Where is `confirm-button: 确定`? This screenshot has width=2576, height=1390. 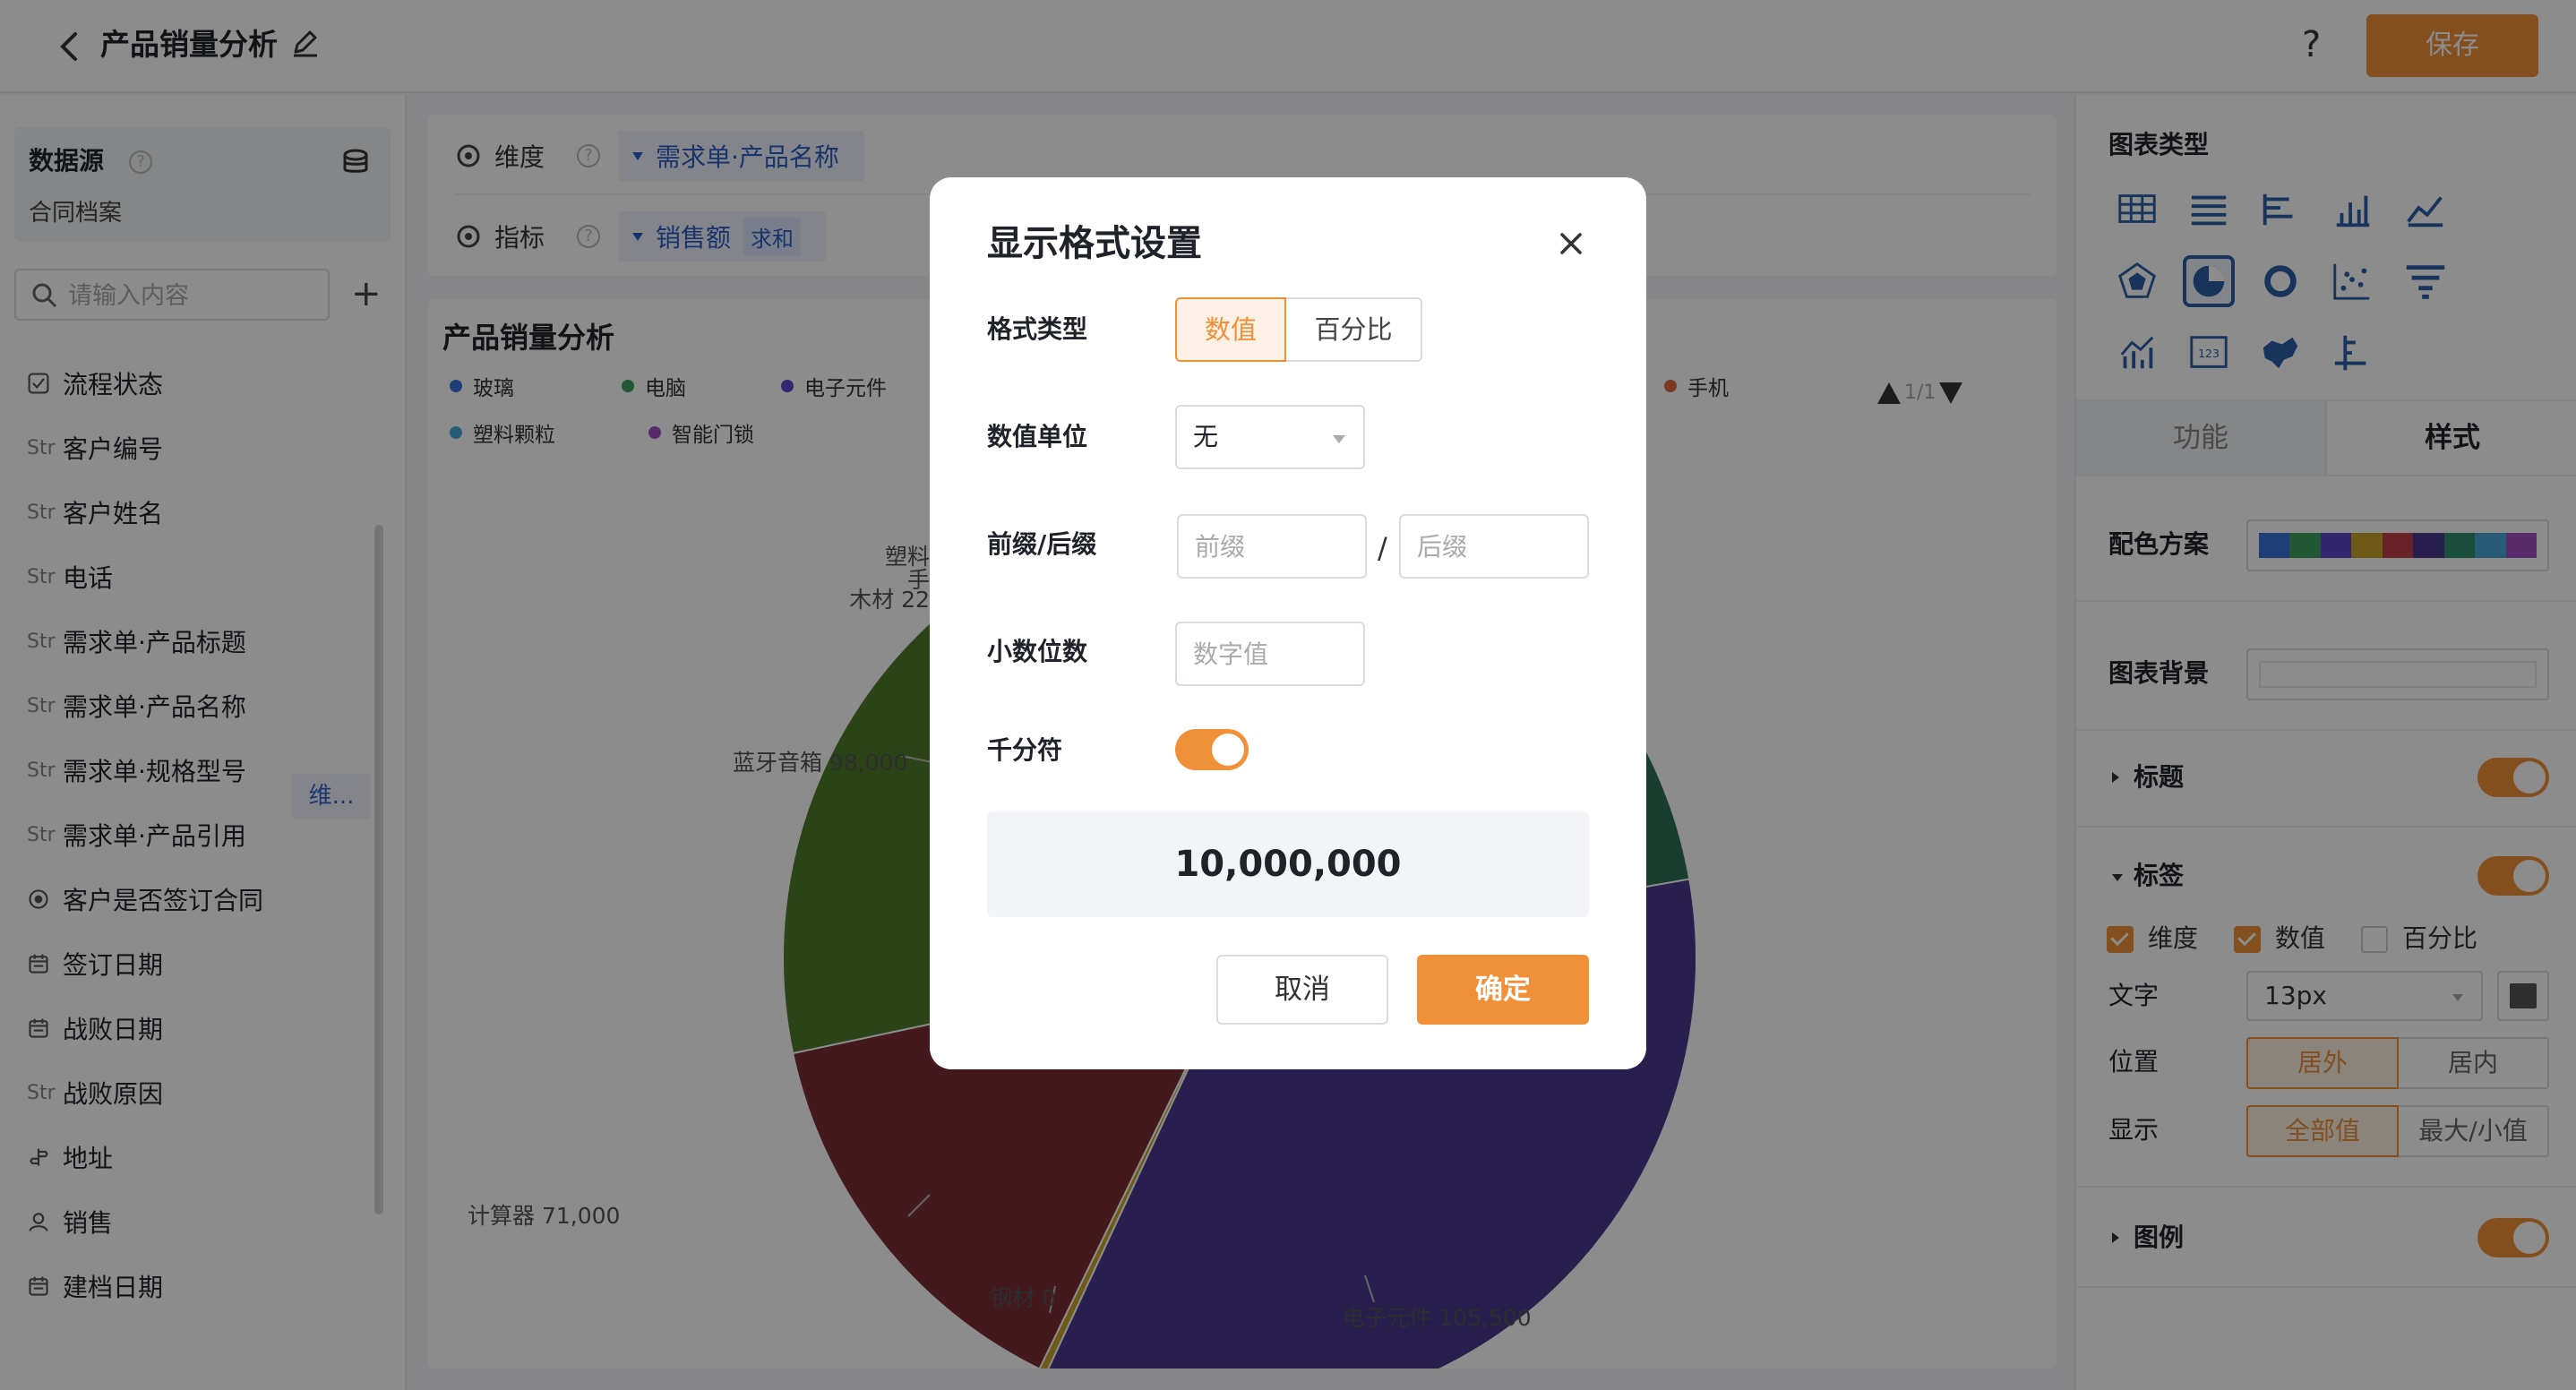
confirm-button: 确定 is located at coordinates (1503, 990).